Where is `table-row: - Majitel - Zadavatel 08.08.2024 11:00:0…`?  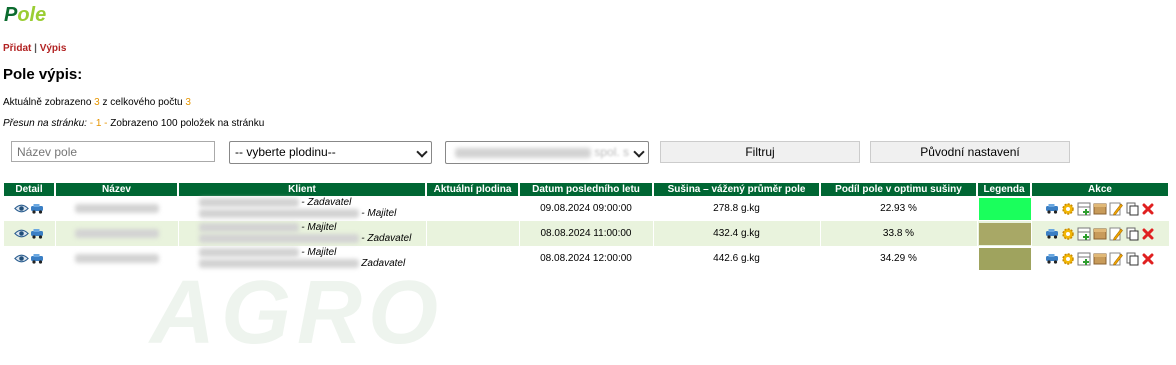 table-row: - Majitel - Zadavatel 08.08.2024 11:00:0… is located at coordinates (587, 233).